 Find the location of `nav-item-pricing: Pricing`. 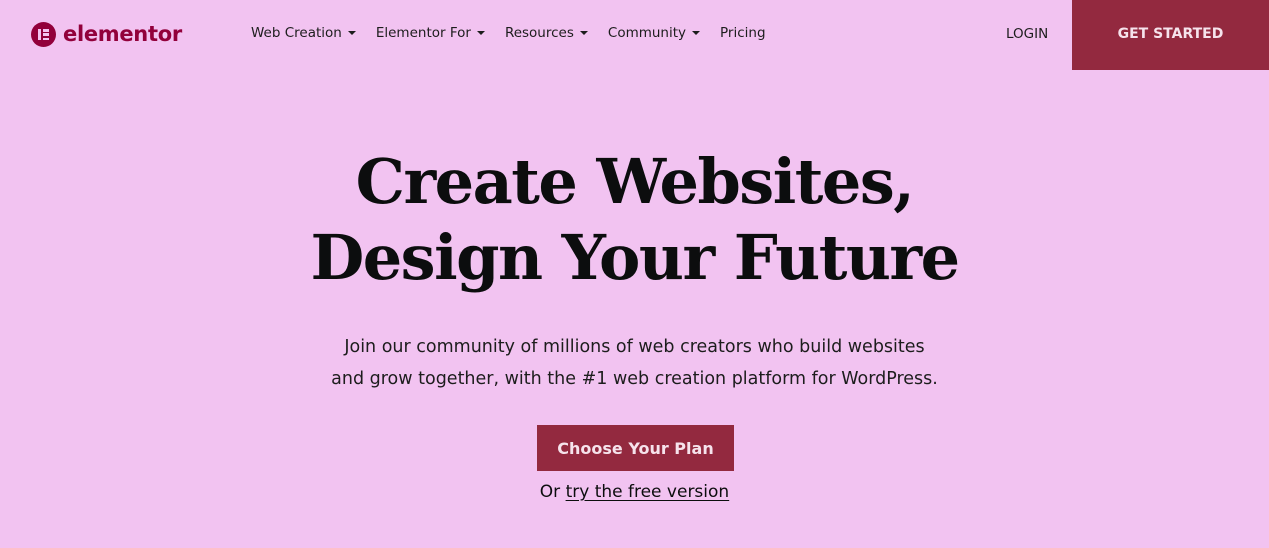

nav-item-pricing: Pricing is located at coordinates (743, 33).